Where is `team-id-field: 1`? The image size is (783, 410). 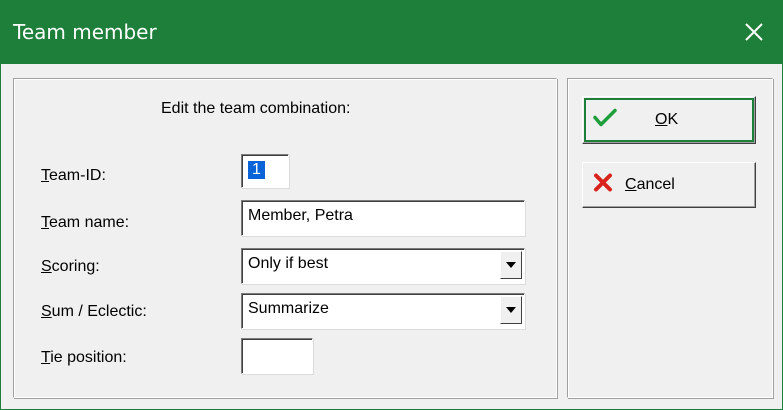
team-id-field: 1 is located at coordinates (265, 171).